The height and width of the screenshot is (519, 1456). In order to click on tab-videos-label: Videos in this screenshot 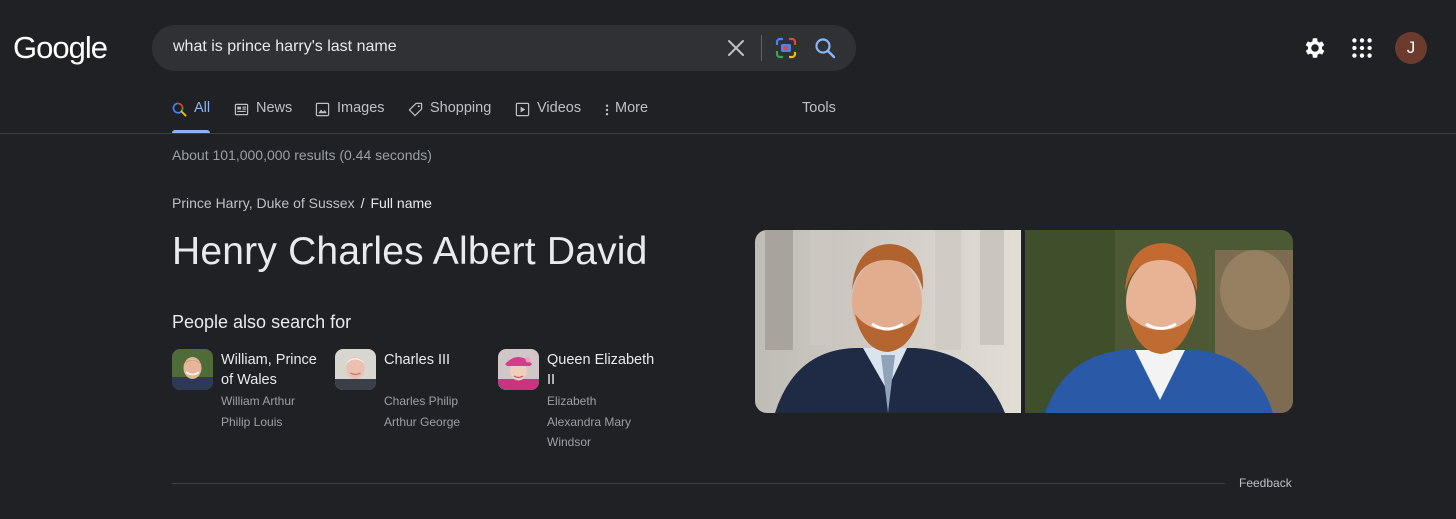, I will do `click(559, 108)`.